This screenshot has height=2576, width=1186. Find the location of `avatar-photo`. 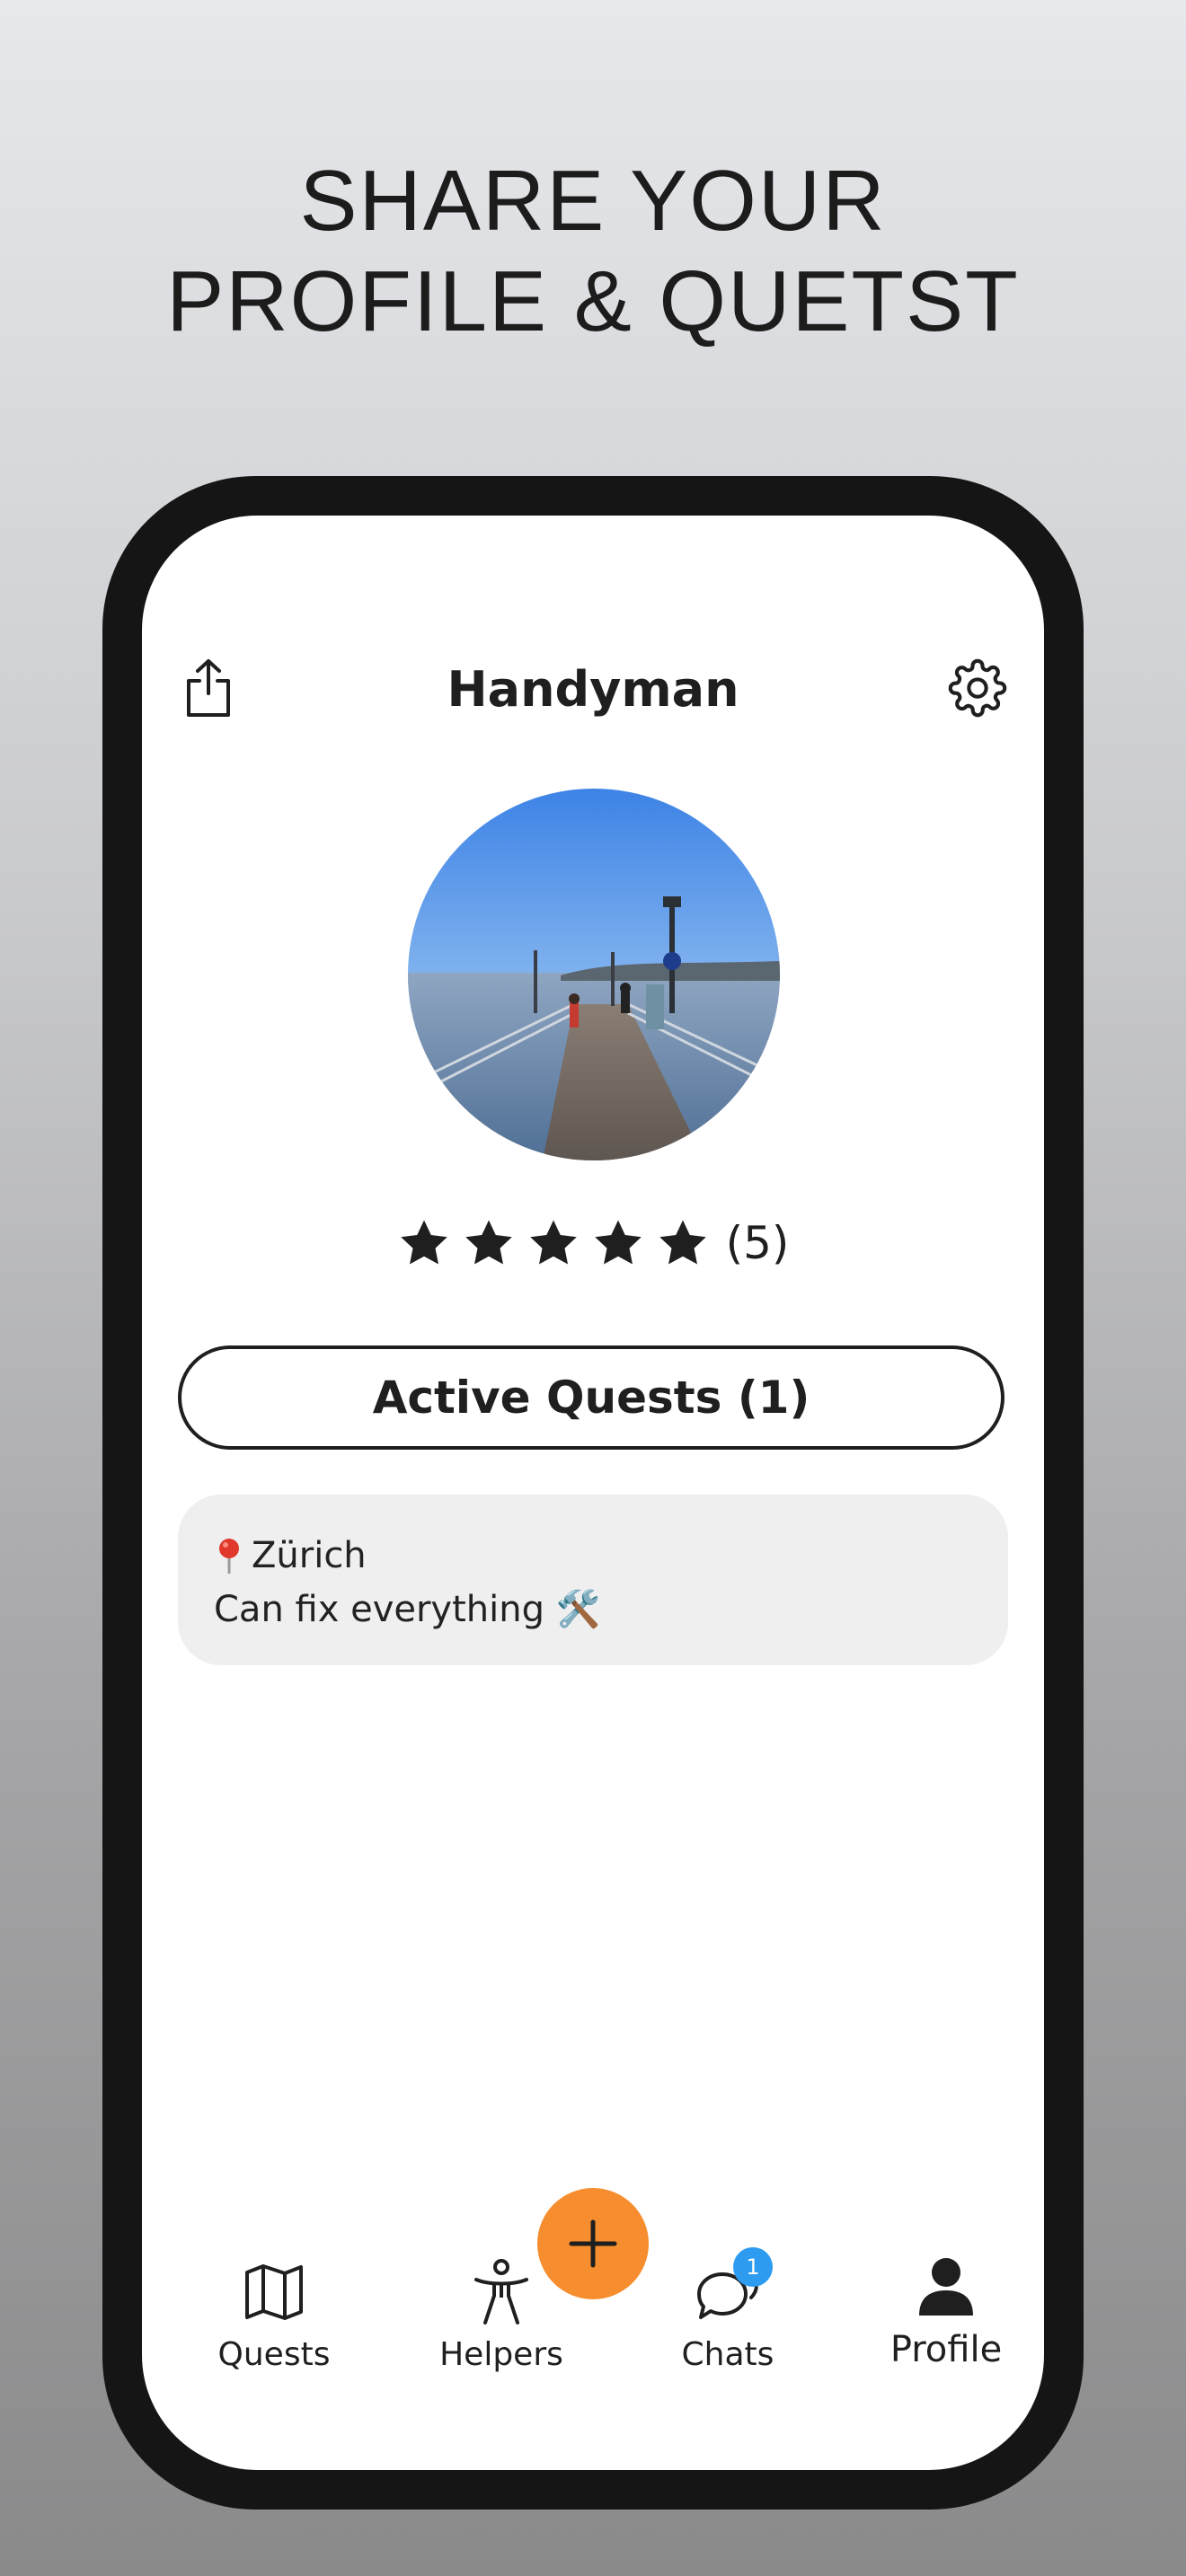

avatar-photo is located at coordinates (594, 974).